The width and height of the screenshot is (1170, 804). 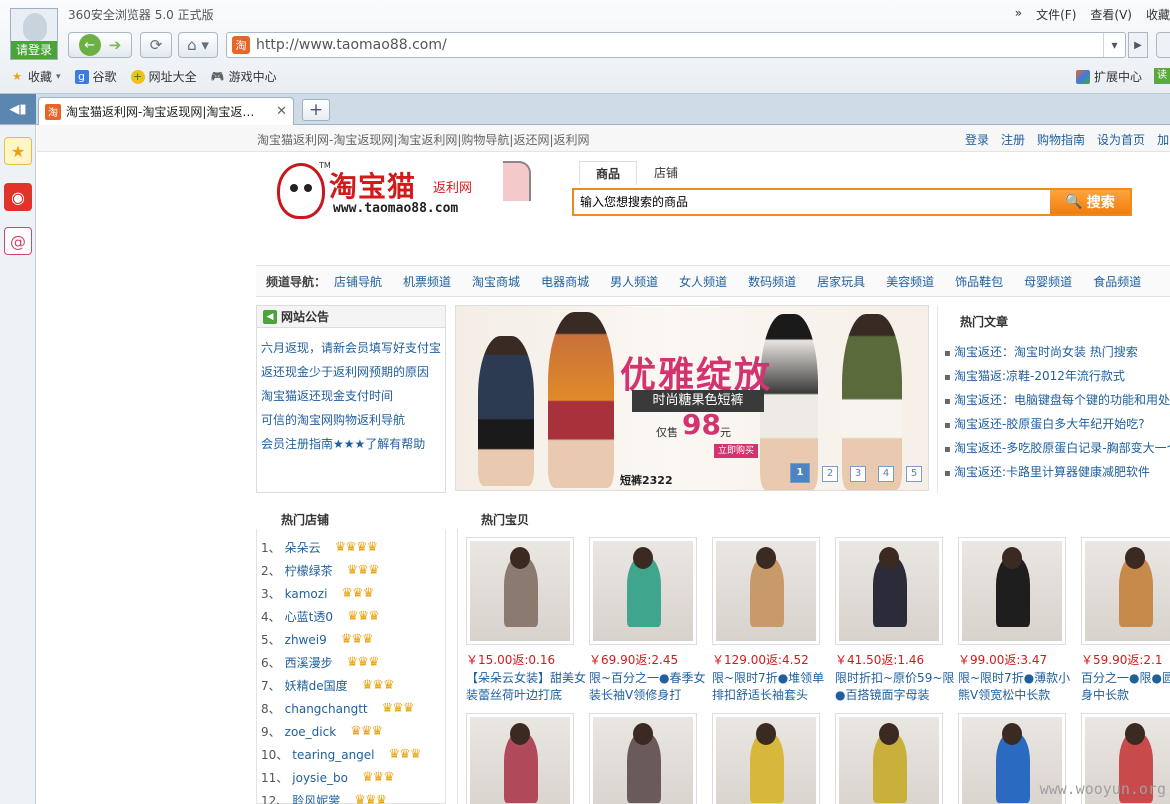 I want to click on search-input, so click(x=812, y=202).